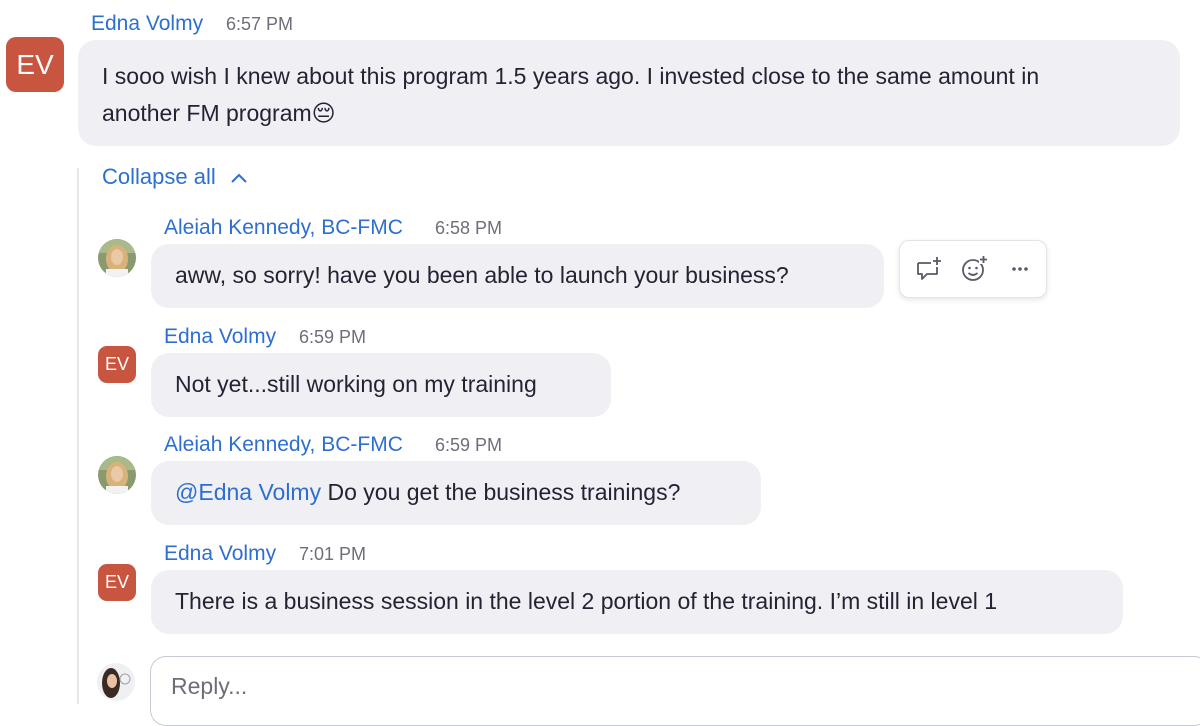 This screenshot has height=726, width=1200. I want to click on add-reaction-icon, so click(974, 269).